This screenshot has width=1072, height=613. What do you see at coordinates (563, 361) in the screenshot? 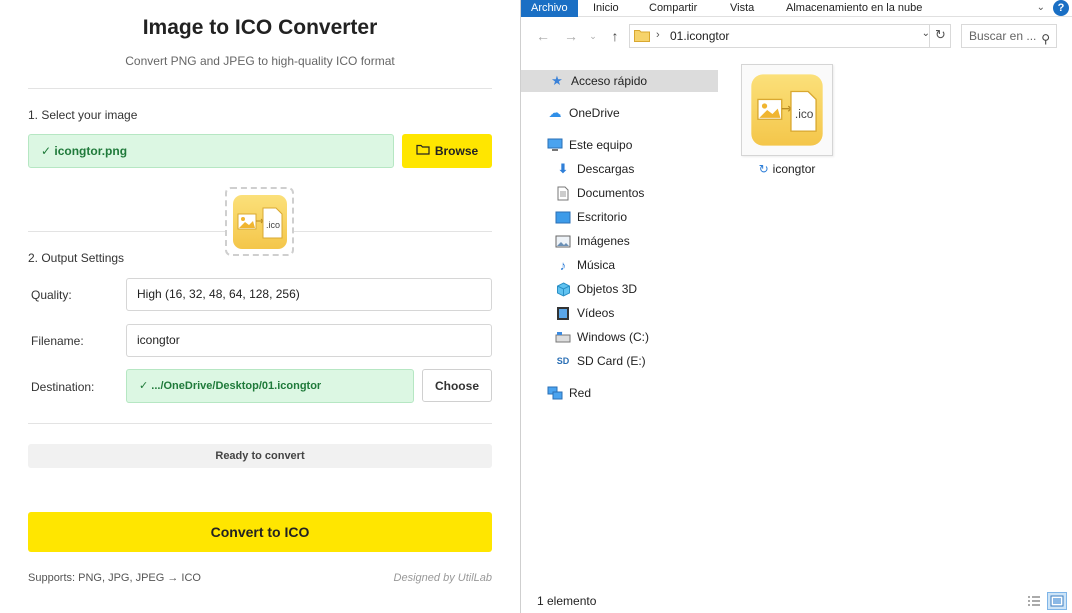
I see `sd-card-icon: SD` at bounding box center [563, 361].